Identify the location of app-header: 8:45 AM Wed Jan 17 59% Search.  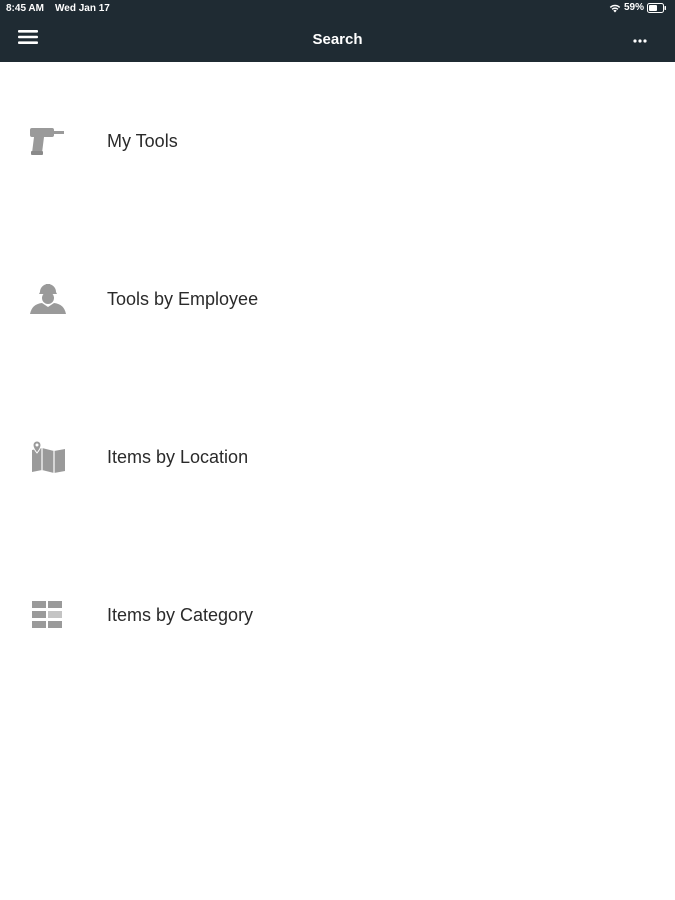
(337, 31).